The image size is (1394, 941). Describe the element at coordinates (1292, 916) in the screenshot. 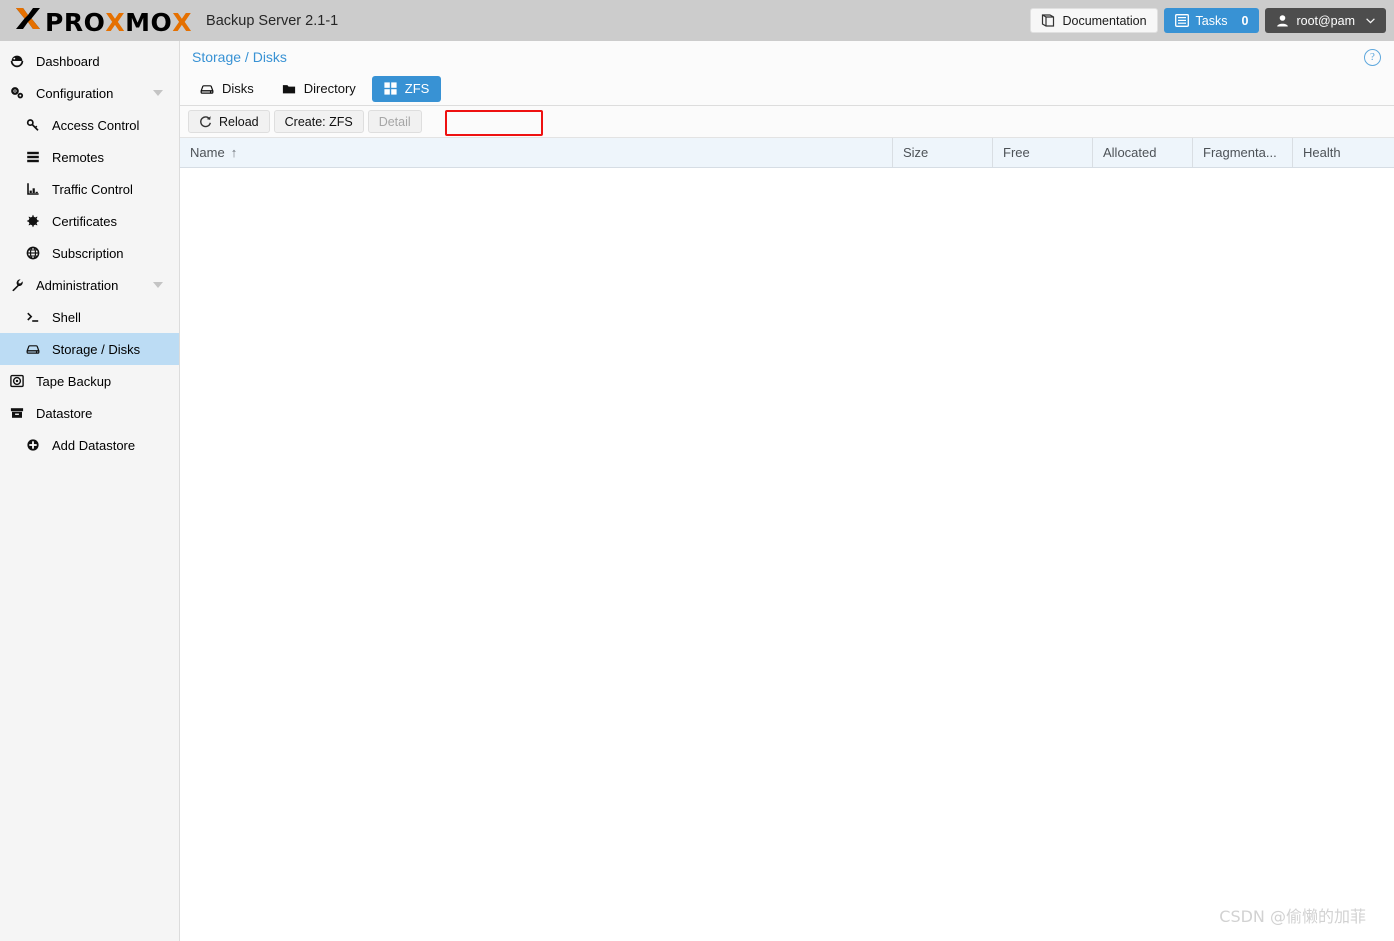

I see `watermark-text: CSDN @偷懒的加菲` at that location.